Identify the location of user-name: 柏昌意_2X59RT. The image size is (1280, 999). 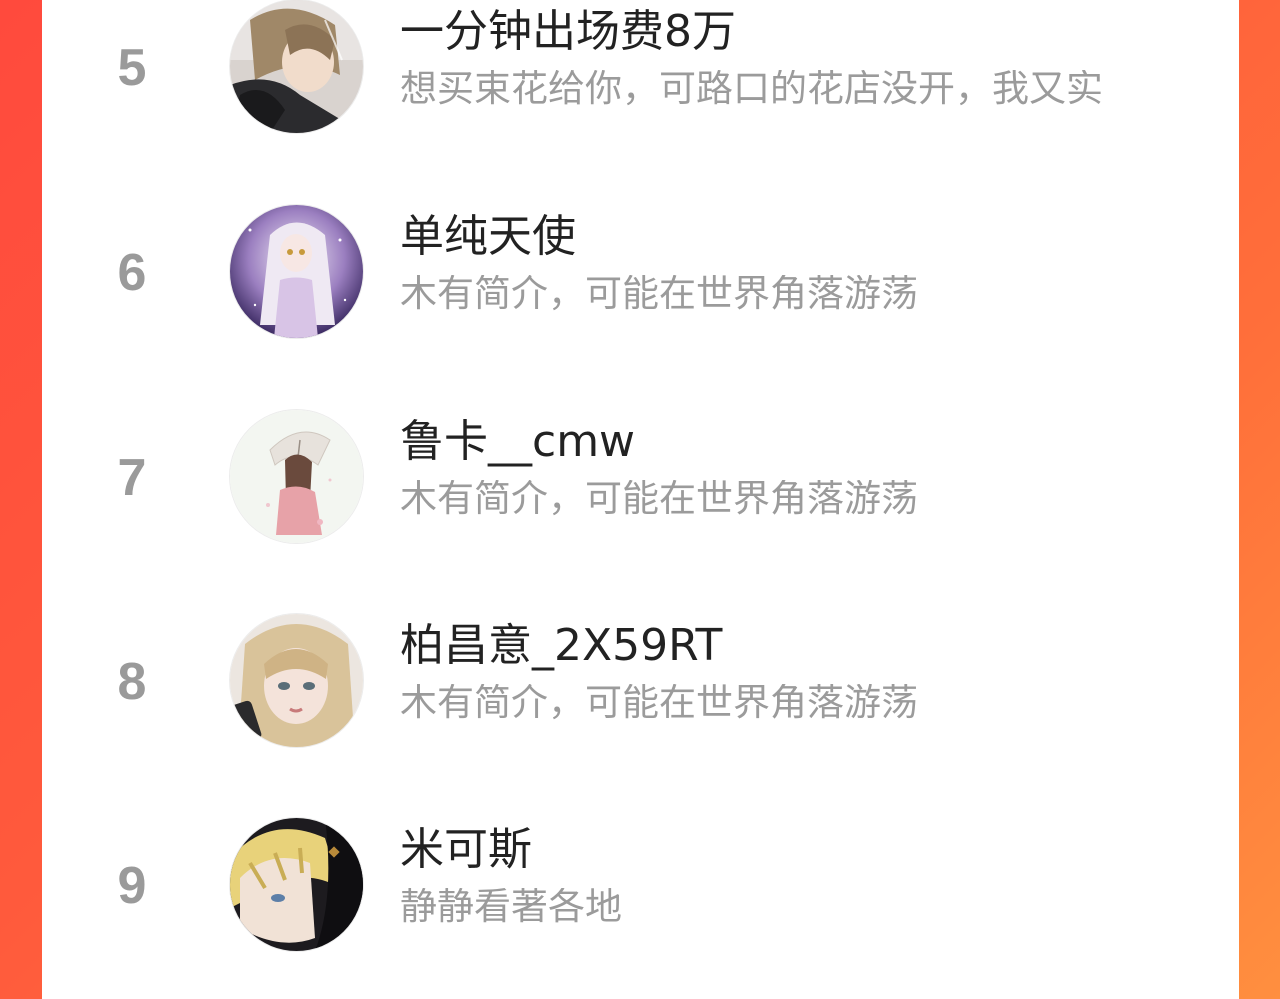
(561, 645).